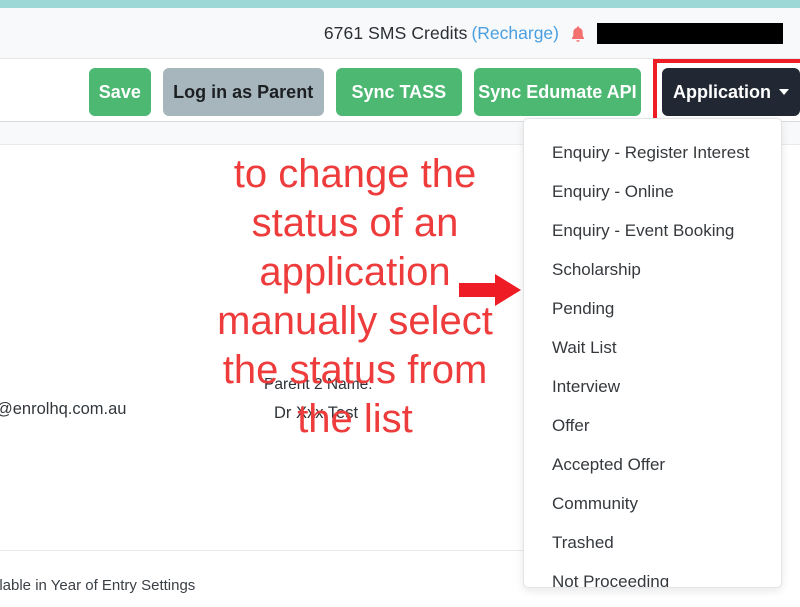 The image size is (800, 607). Describe the element at coordinates (652, 464) in the screenshot. I see `menu-item-accepted-offer: Accepted Offer` at that location.